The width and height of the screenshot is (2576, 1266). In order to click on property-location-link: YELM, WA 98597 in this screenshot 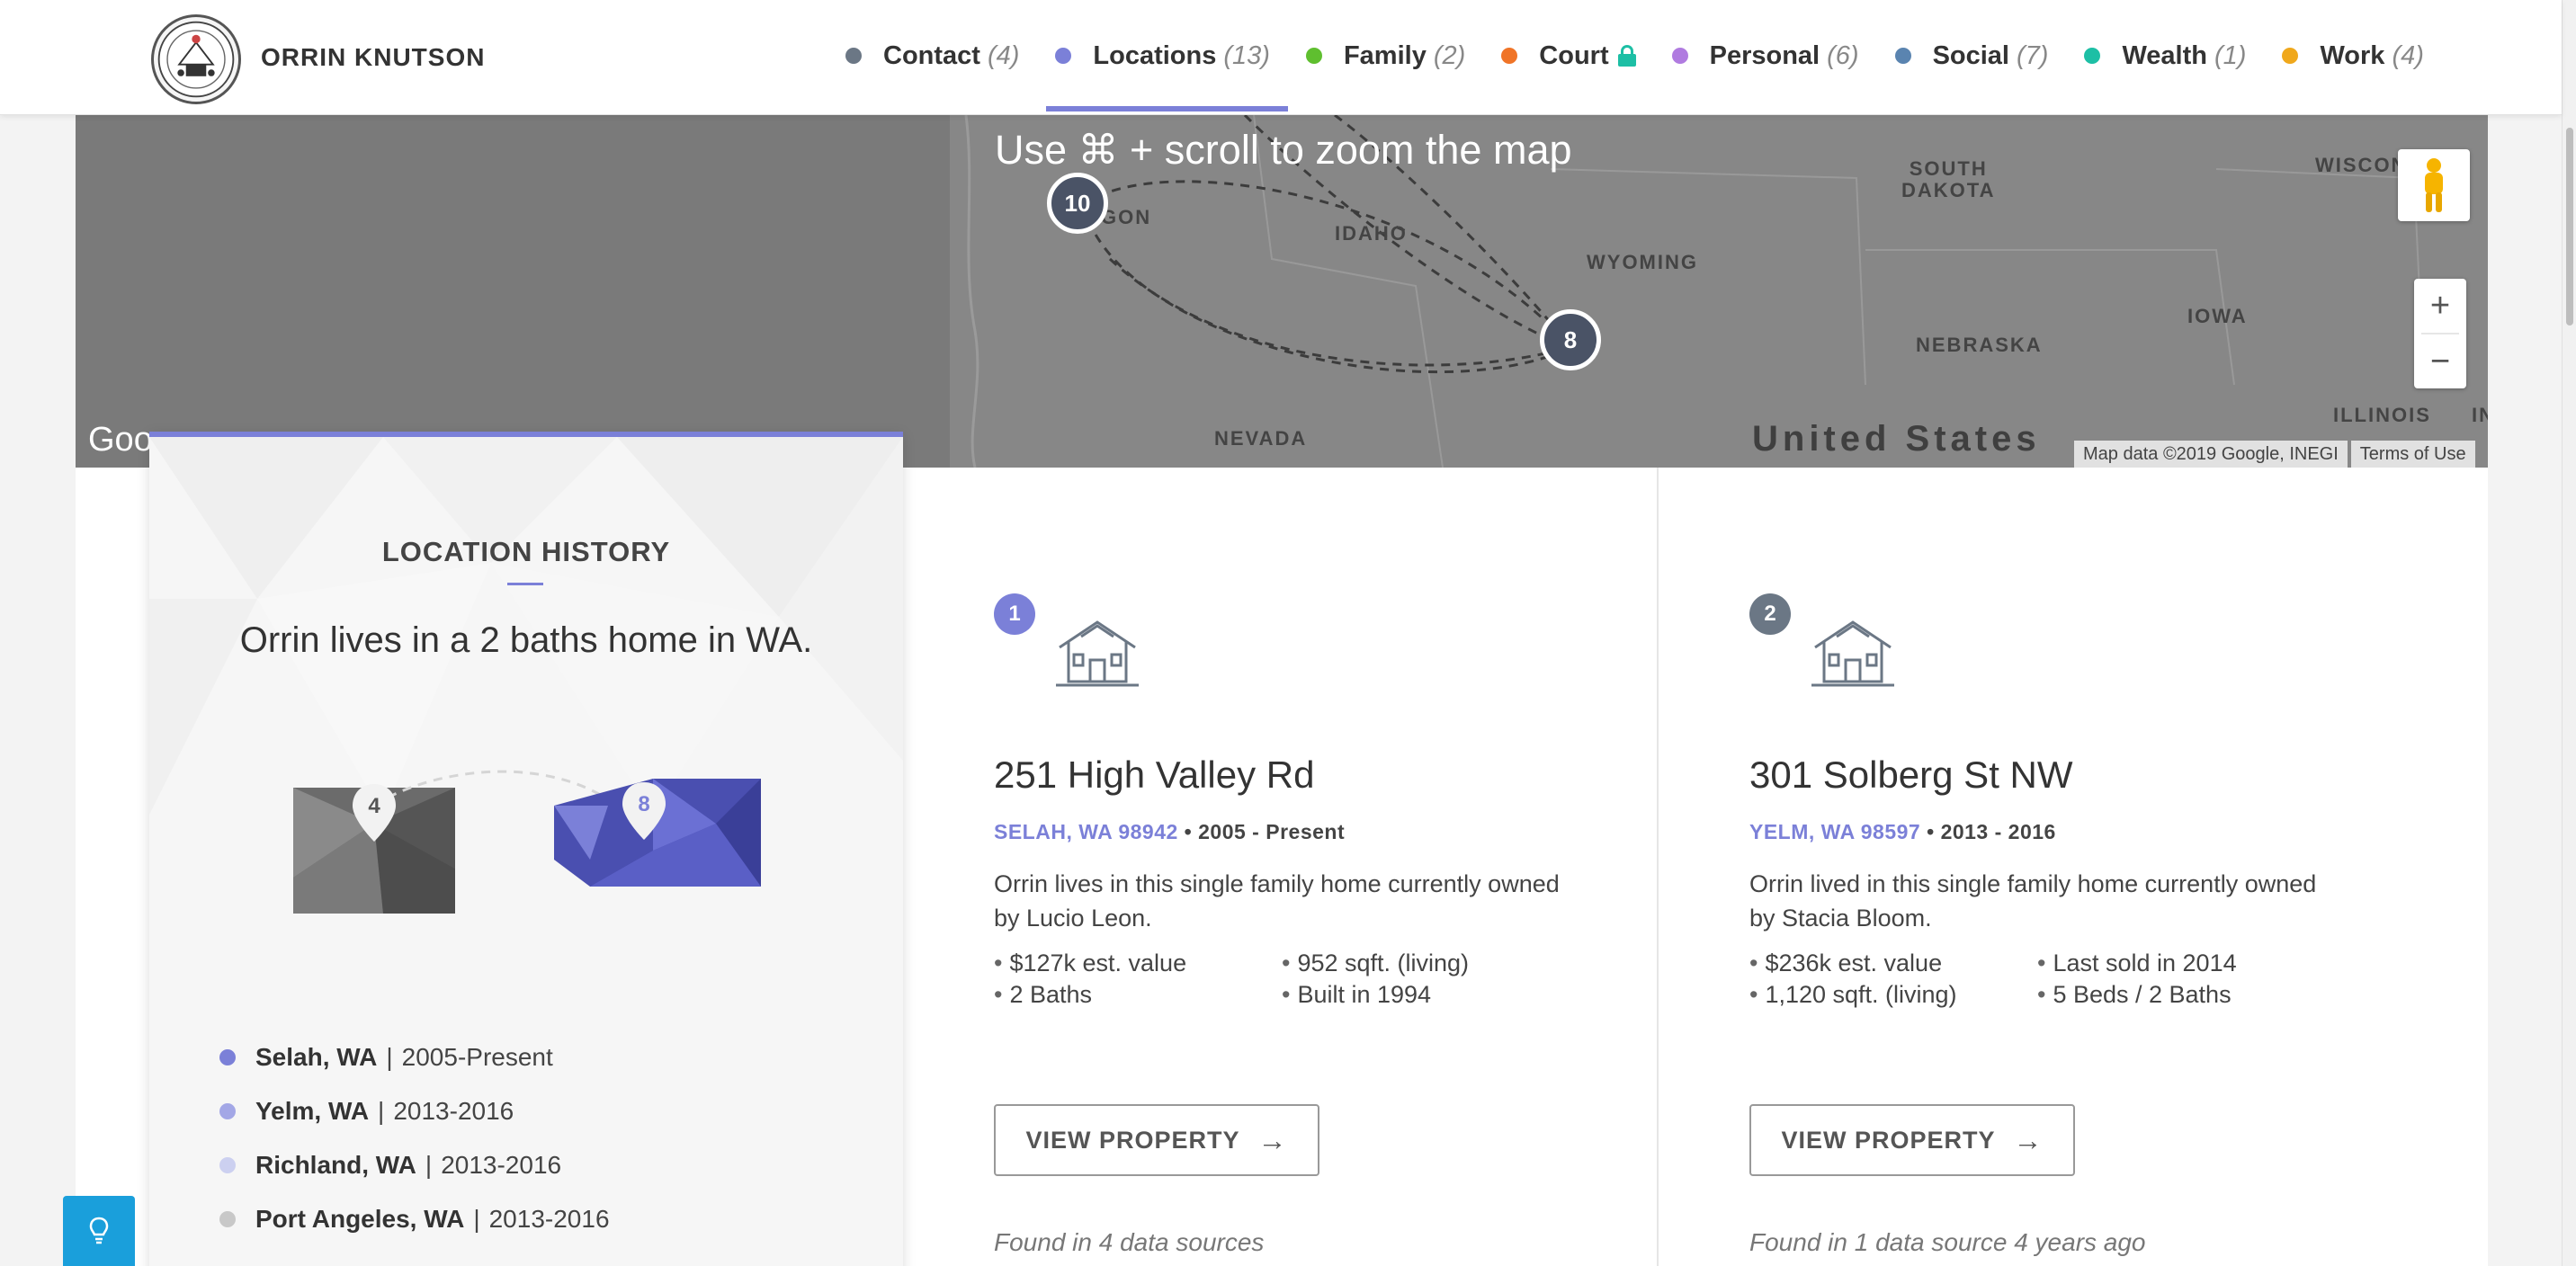, I will do `click(1834, 831)`.